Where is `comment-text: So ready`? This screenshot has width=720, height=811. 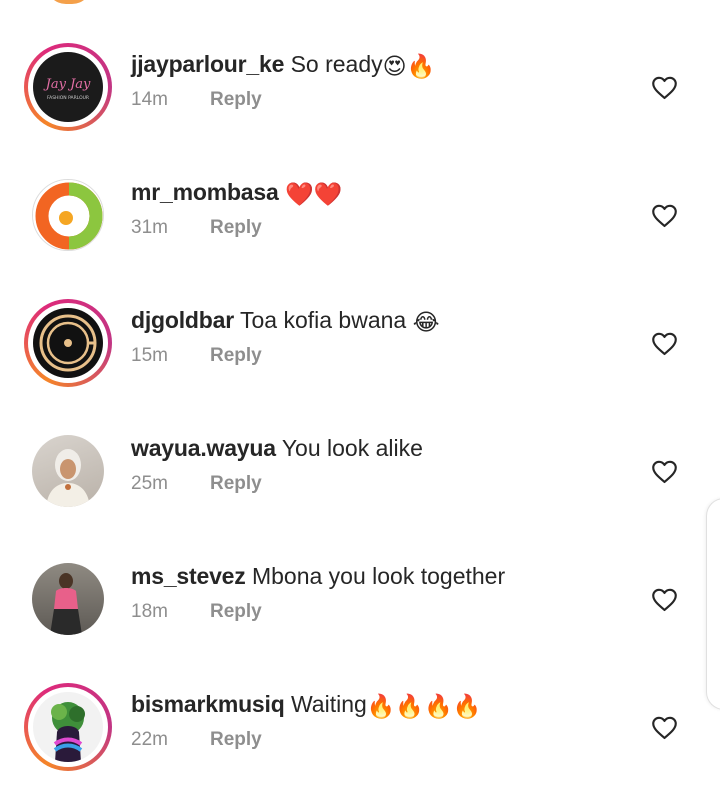
comment-text: So ready is located at coordinates (336, 64).